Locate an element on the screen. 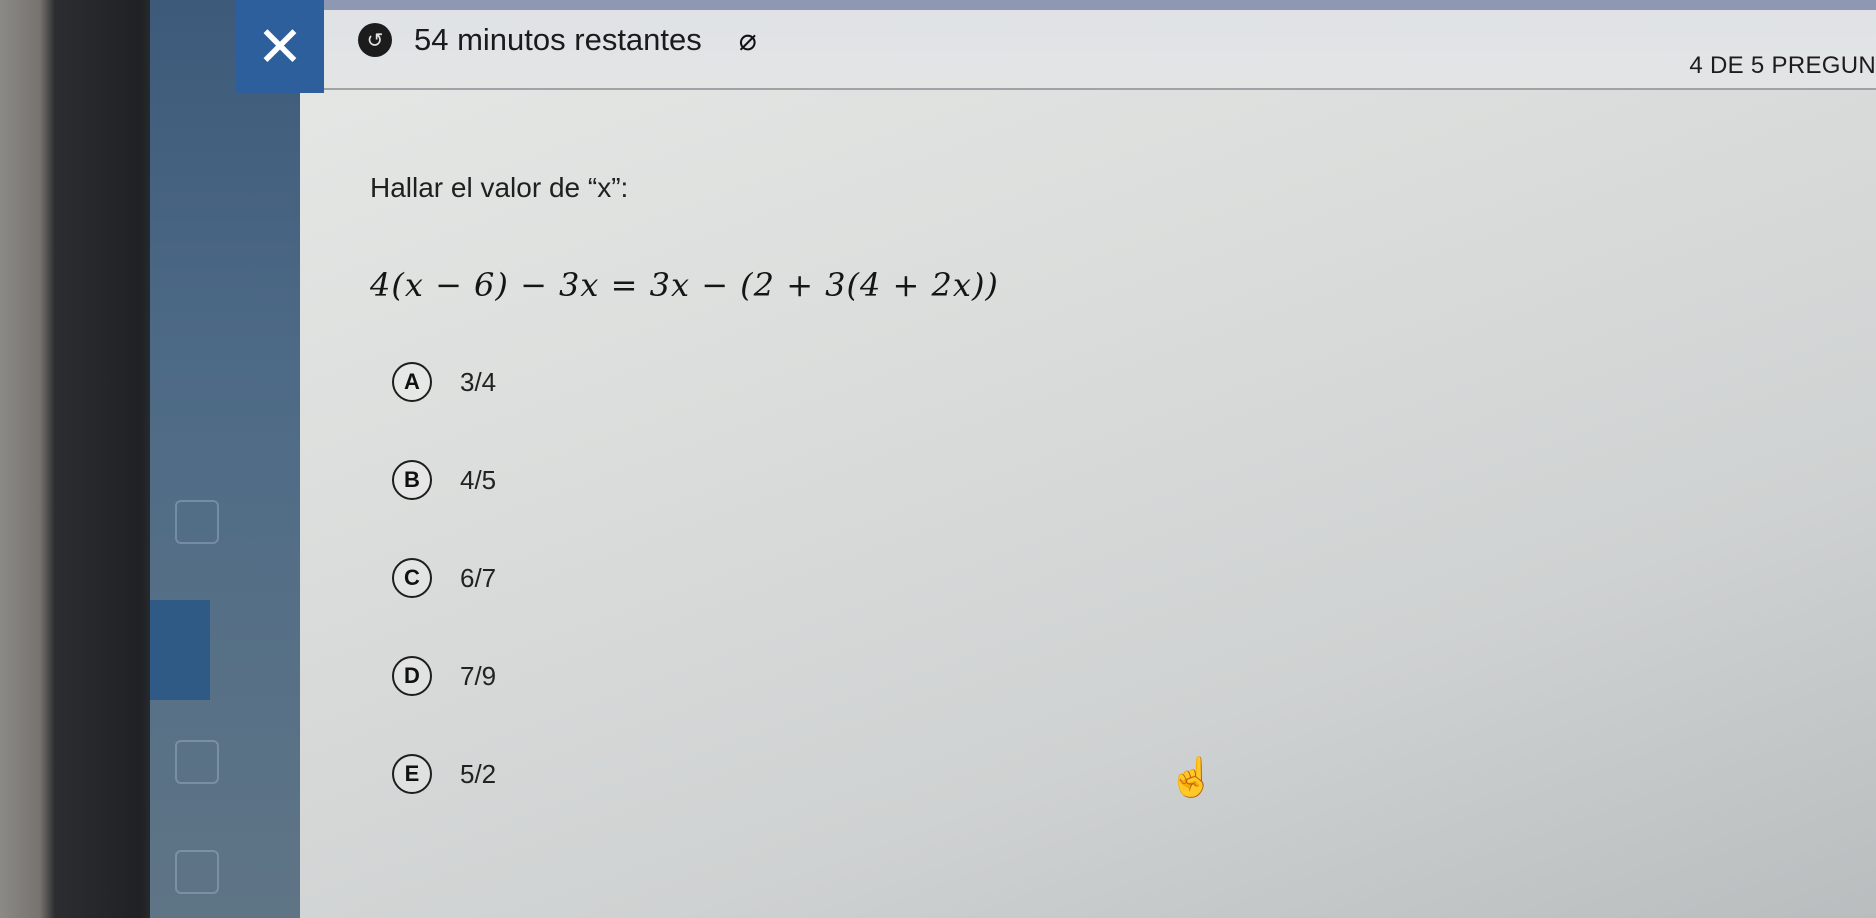 The width and height of the screenshot is (1876, 918). question-equation: 4(x − 6) − 3x = 3x − (2 + 3(4 + 2x)) is located at coordinates (684, 285).